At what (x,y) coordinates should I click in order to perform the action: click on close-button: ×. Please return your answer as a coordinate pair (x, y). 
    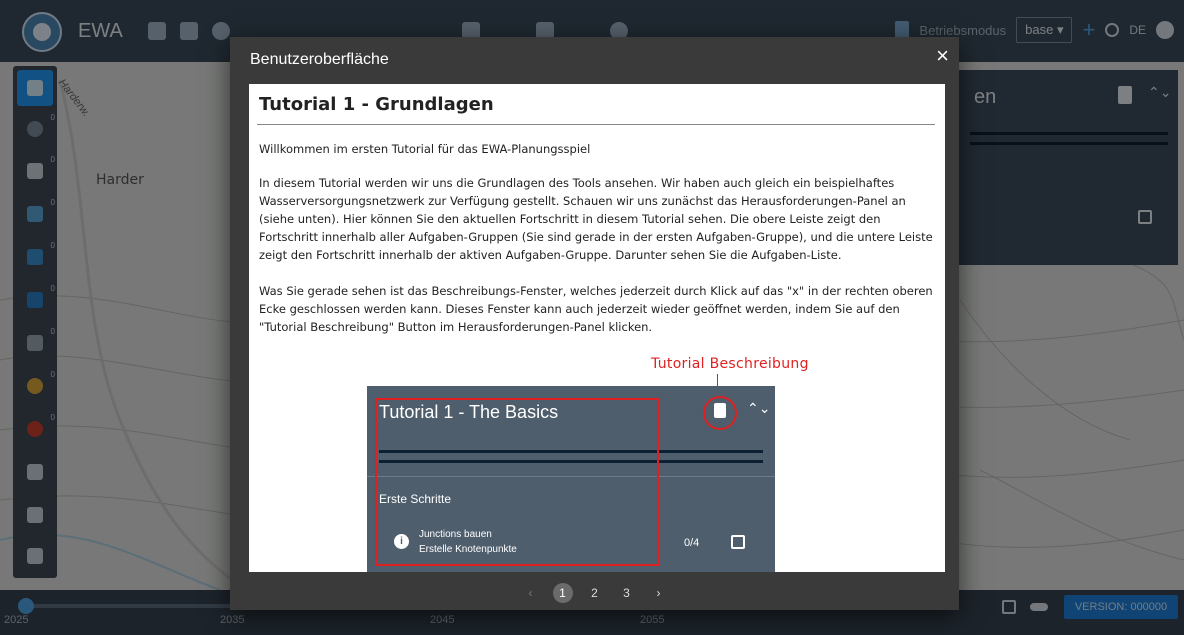
    Looking at the image, I should click on (942, 56).